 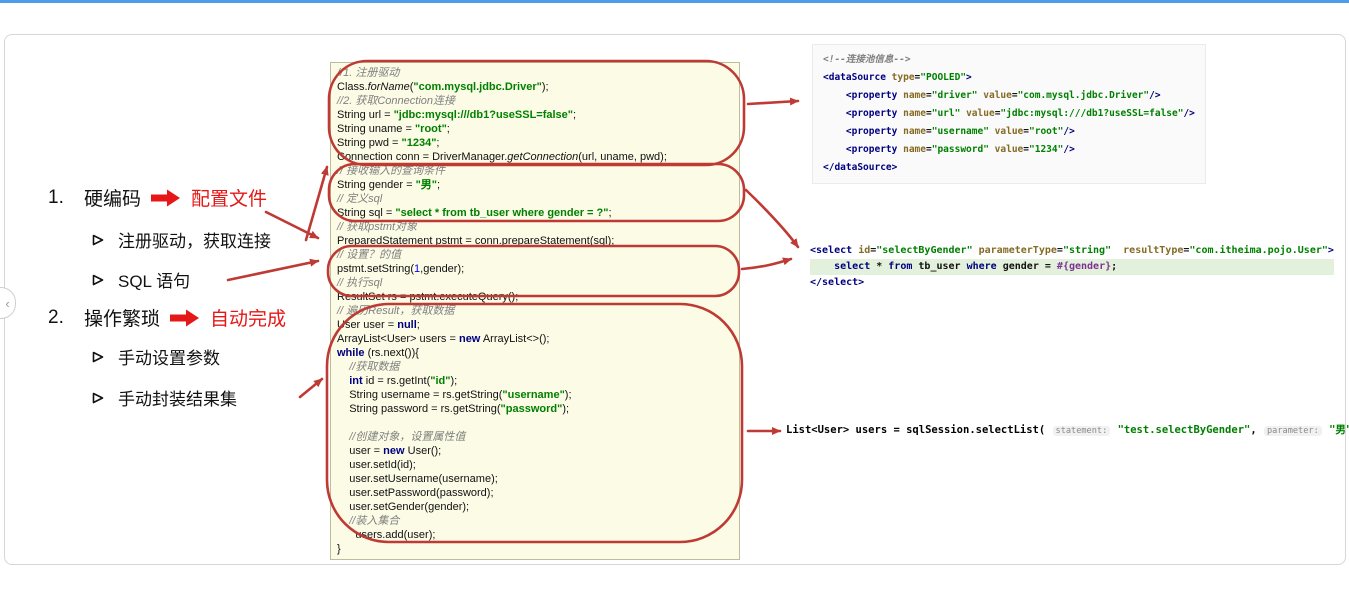 I want to click on code-token: gender =, so click(x=1026, y=266).